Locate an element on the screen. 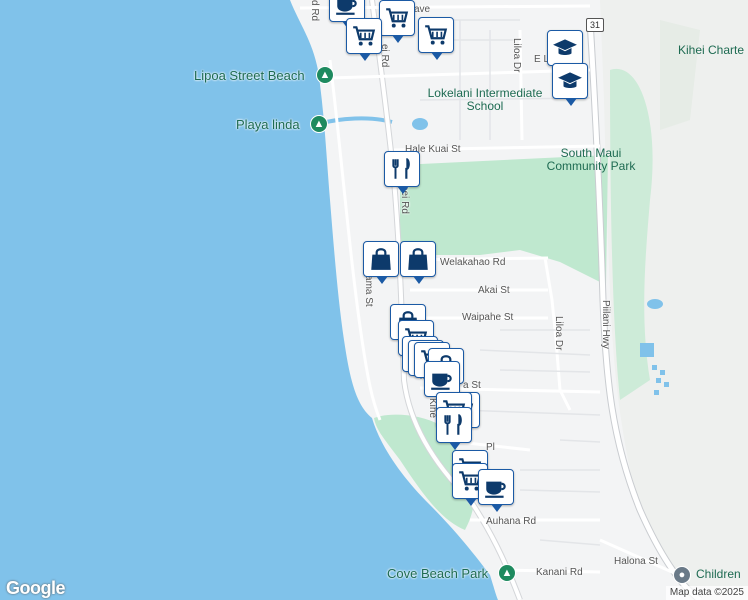  map-attribution: Map data ©2025 is located at coordinates (706, 593).